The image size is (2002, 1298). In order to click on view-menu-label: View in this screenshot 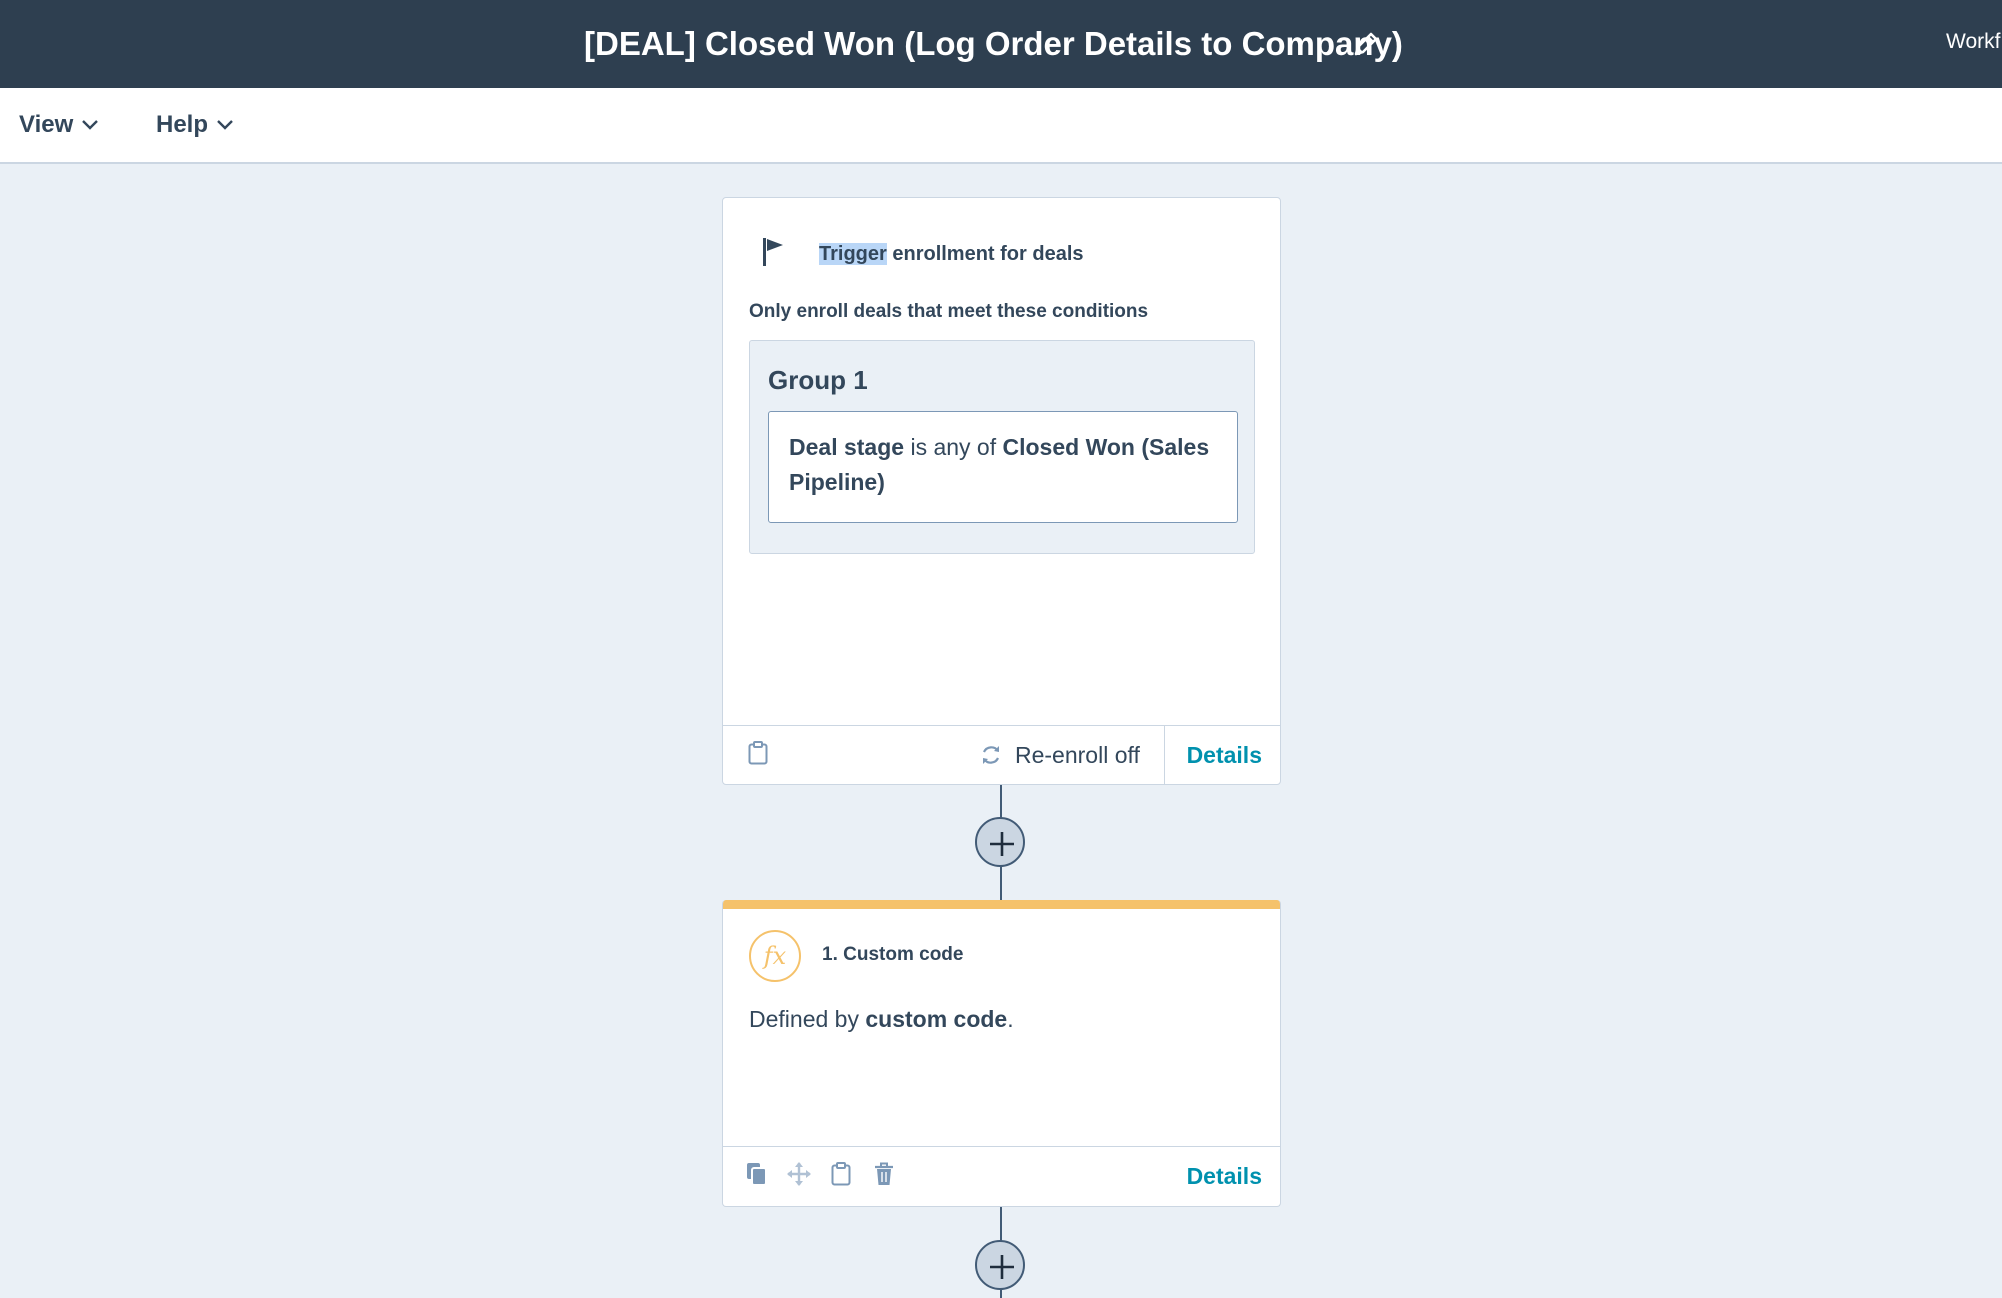, I will do `click(46, 124)`.